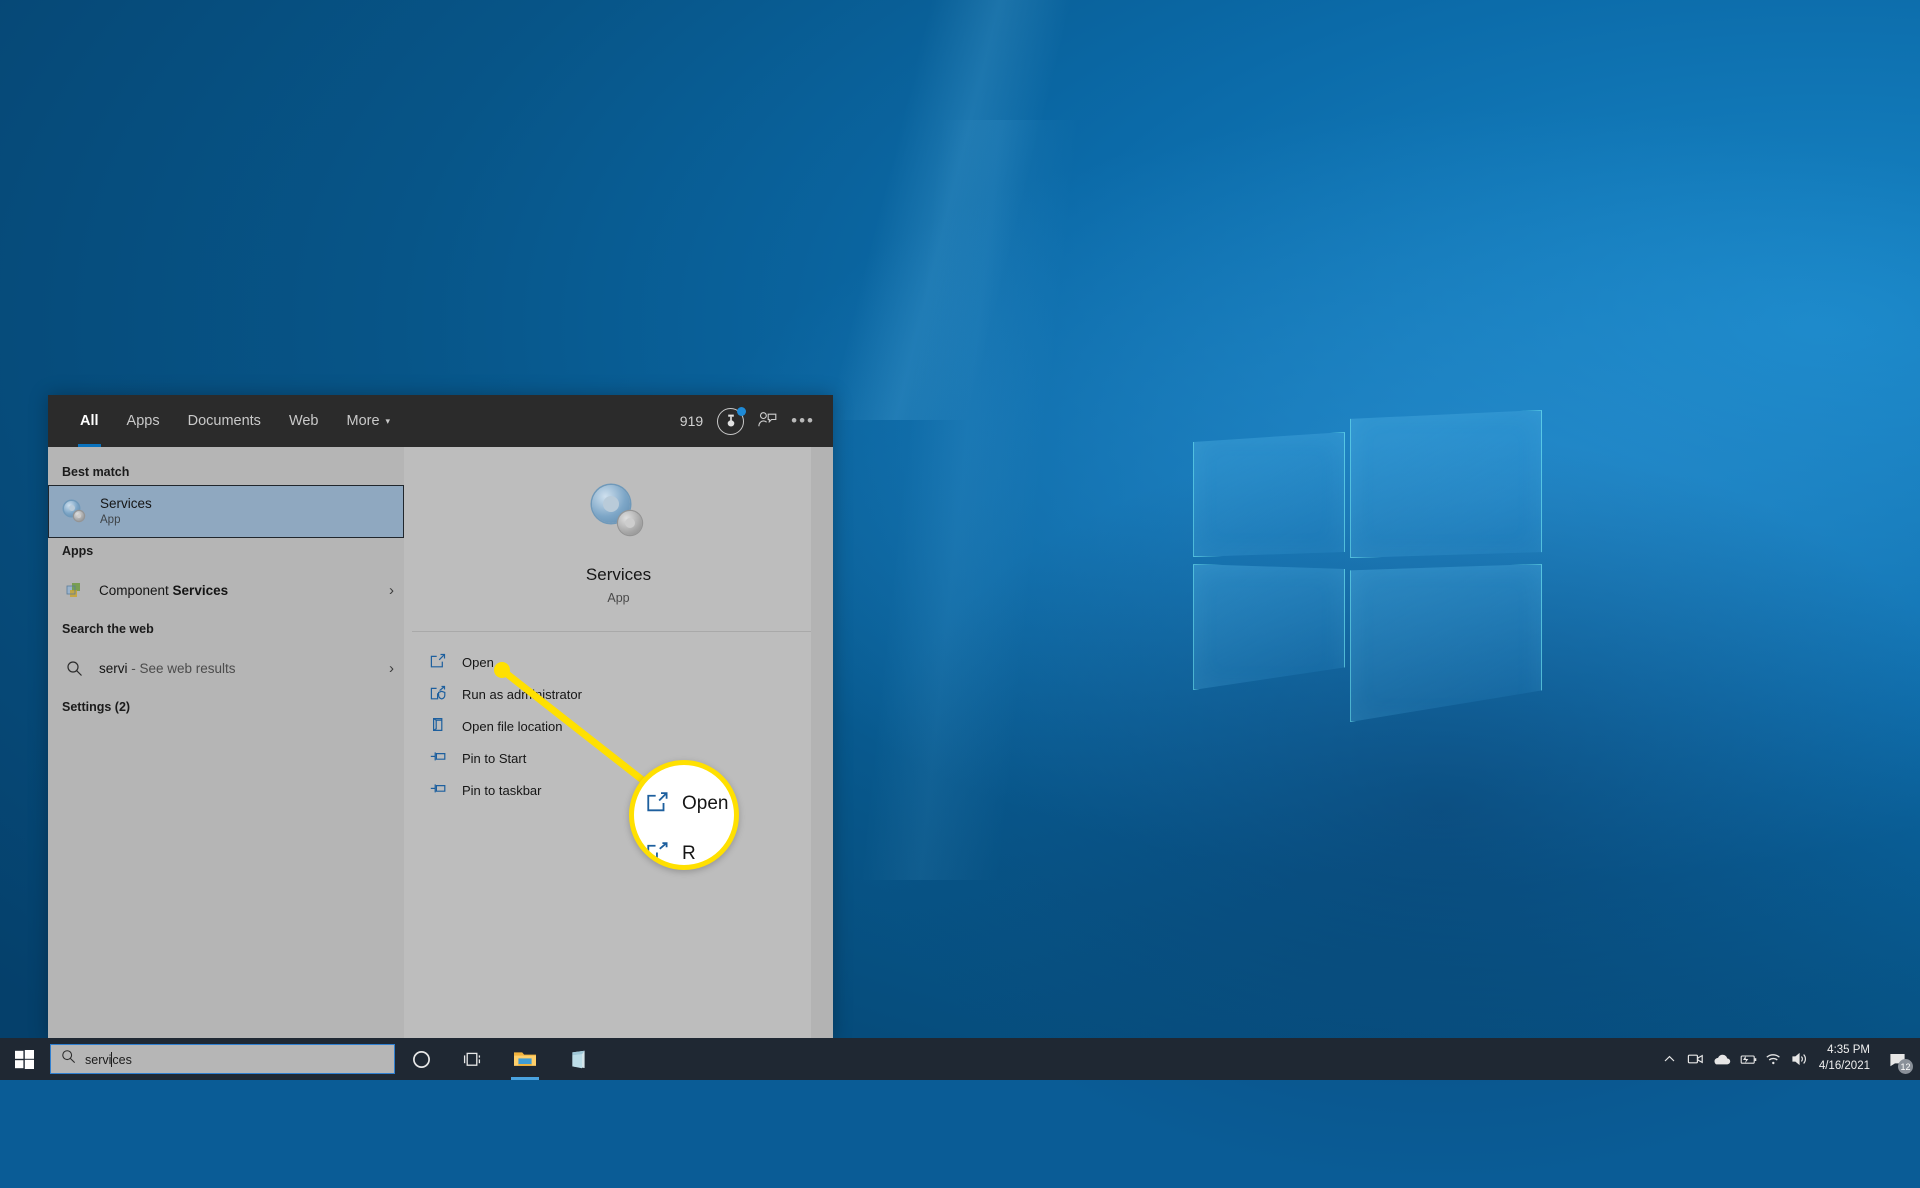 The height and width of the screenshot is (1188, 1920). Describe the element at coordinates (522, 694) in the screenshot. I see `action-label: Run as administrator` at that location.